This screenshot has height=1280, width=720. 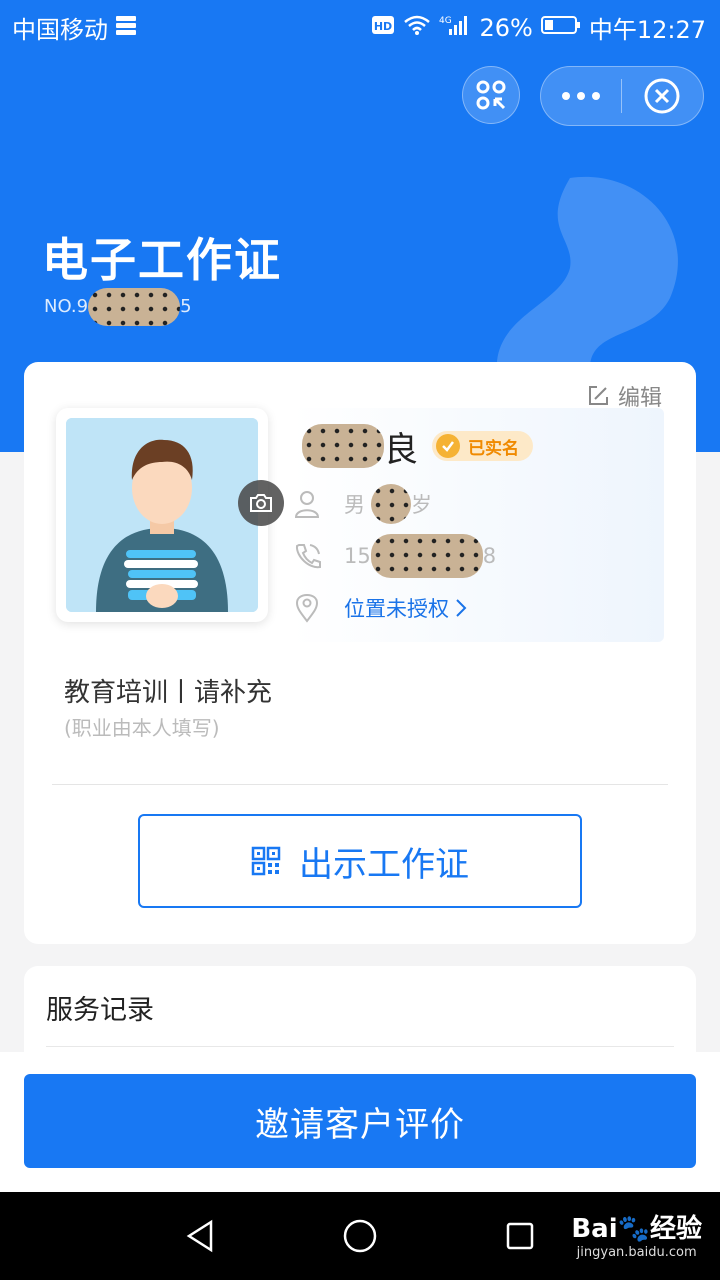 What do you see at coordinates (307, 504) in the screenshot?
I see `person-icon` at bounding box center [307, 504].